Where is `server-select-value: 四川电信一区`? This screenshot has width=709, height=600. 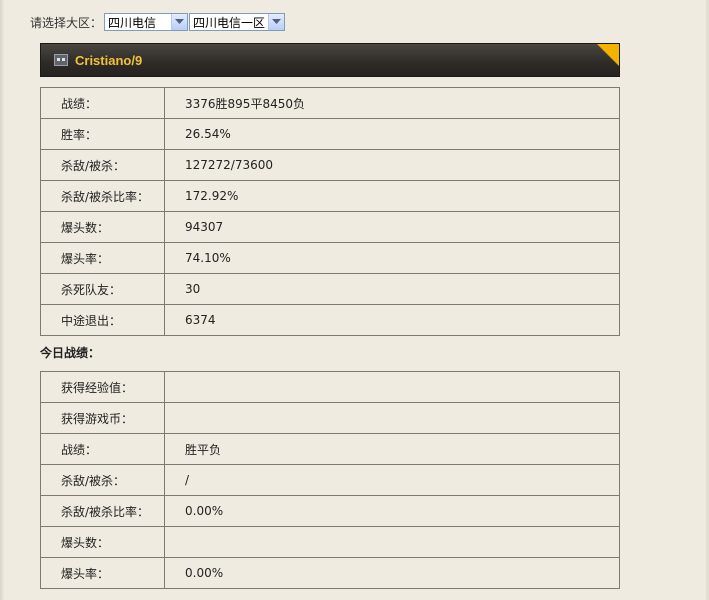
server-select-value: 四川电信一区 is located at coordinates (229, 22).